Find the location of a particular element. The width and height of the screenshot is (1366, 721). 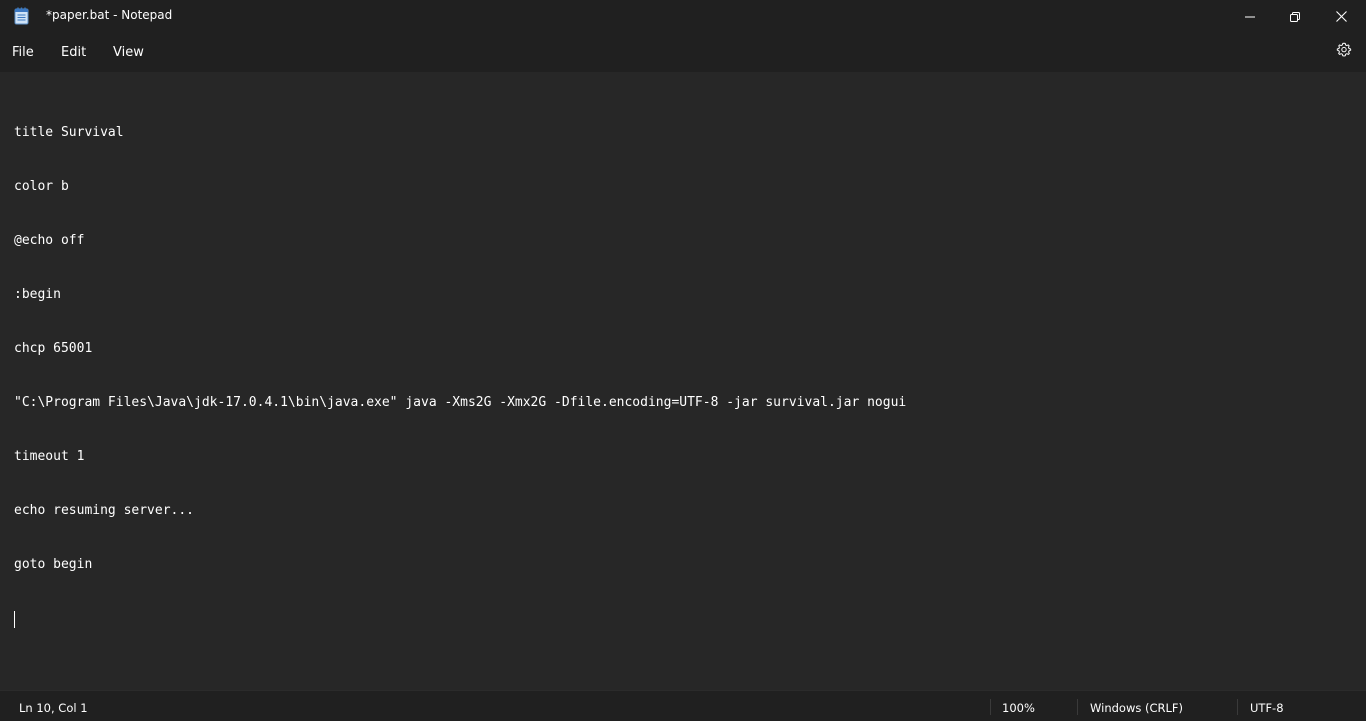

settings-button is located at coordinates (1344, 52).